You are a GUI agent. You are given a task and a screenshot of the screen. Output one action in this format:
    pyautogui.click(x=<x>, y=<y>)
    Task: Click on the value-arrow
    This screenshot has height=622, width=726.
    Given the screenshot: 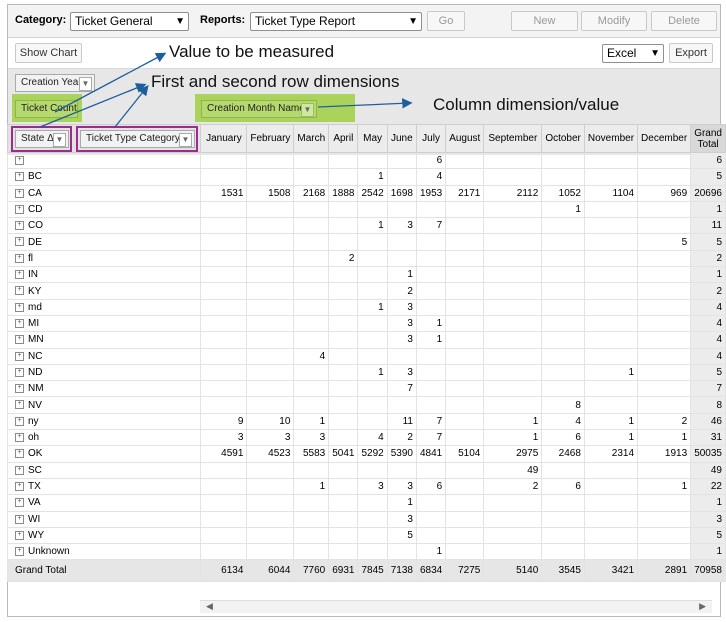 What is the action you would take?
    pyautogui.click(x=110, y=82)
    